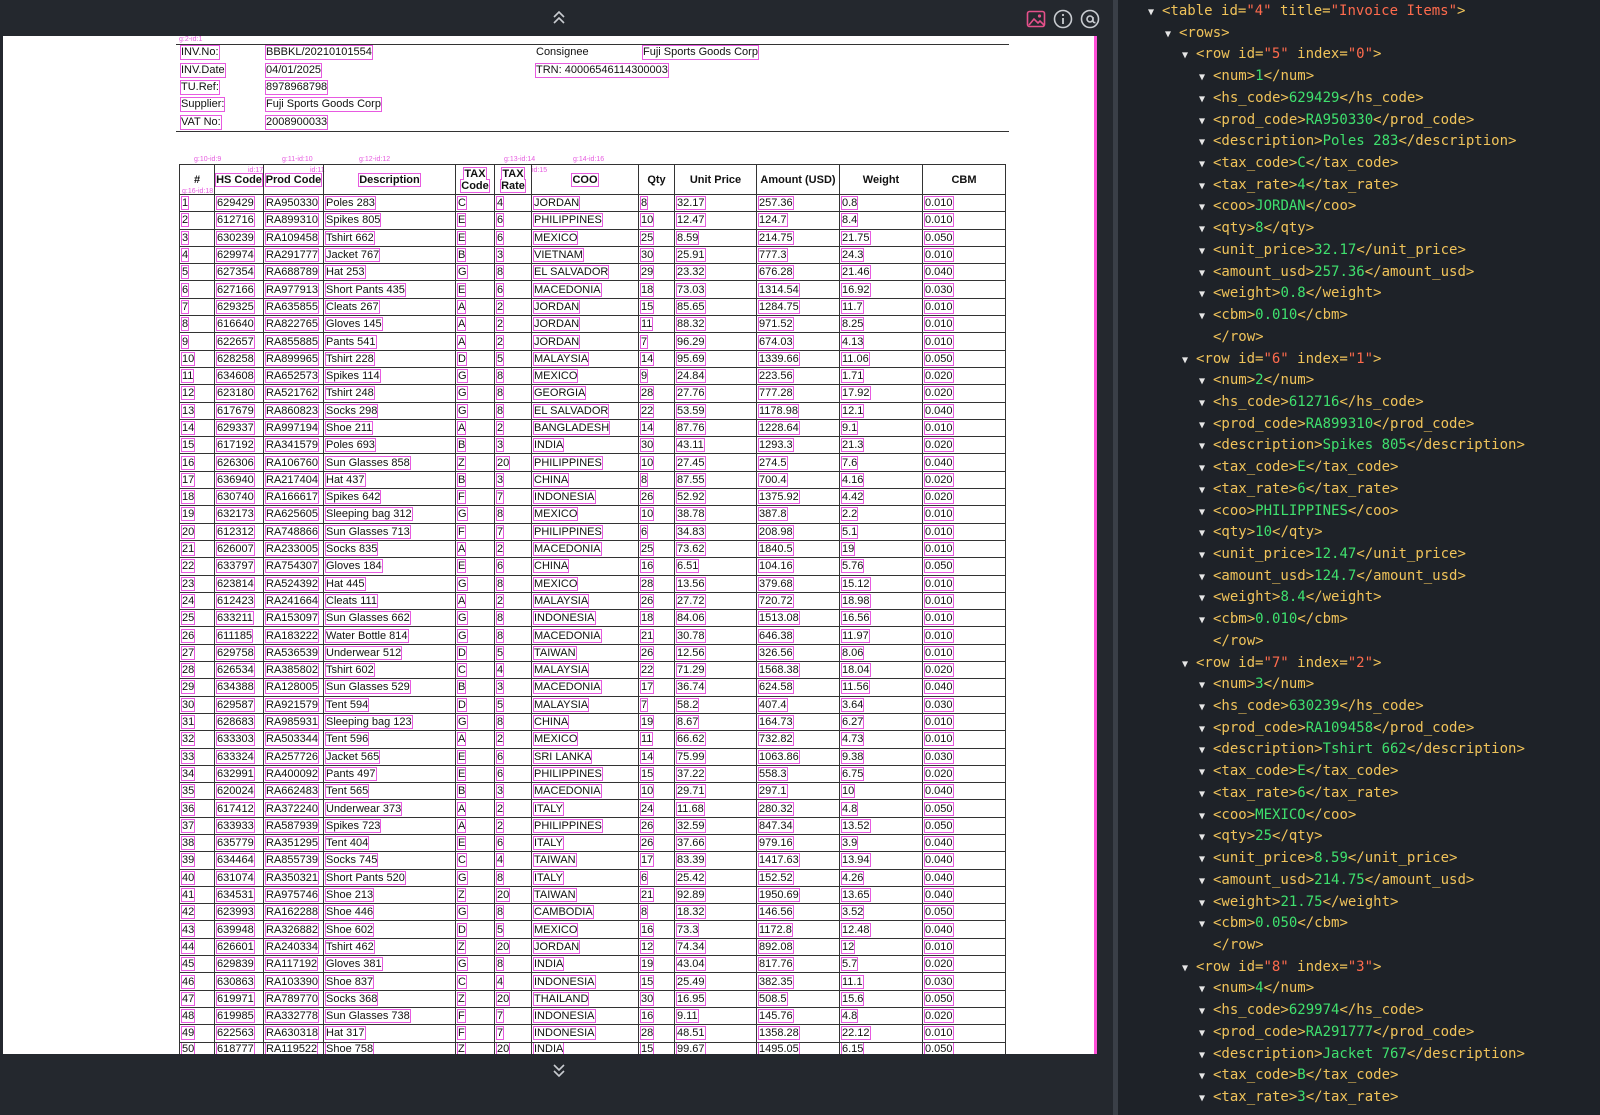 Image resolution: width=1600 pixels, height=1115 pixels. Describe the element at coordinates (1362, 1055) in the screenshot. I see `xml-tree-node: ▼ <description>Jacket 767</description>` at that location.